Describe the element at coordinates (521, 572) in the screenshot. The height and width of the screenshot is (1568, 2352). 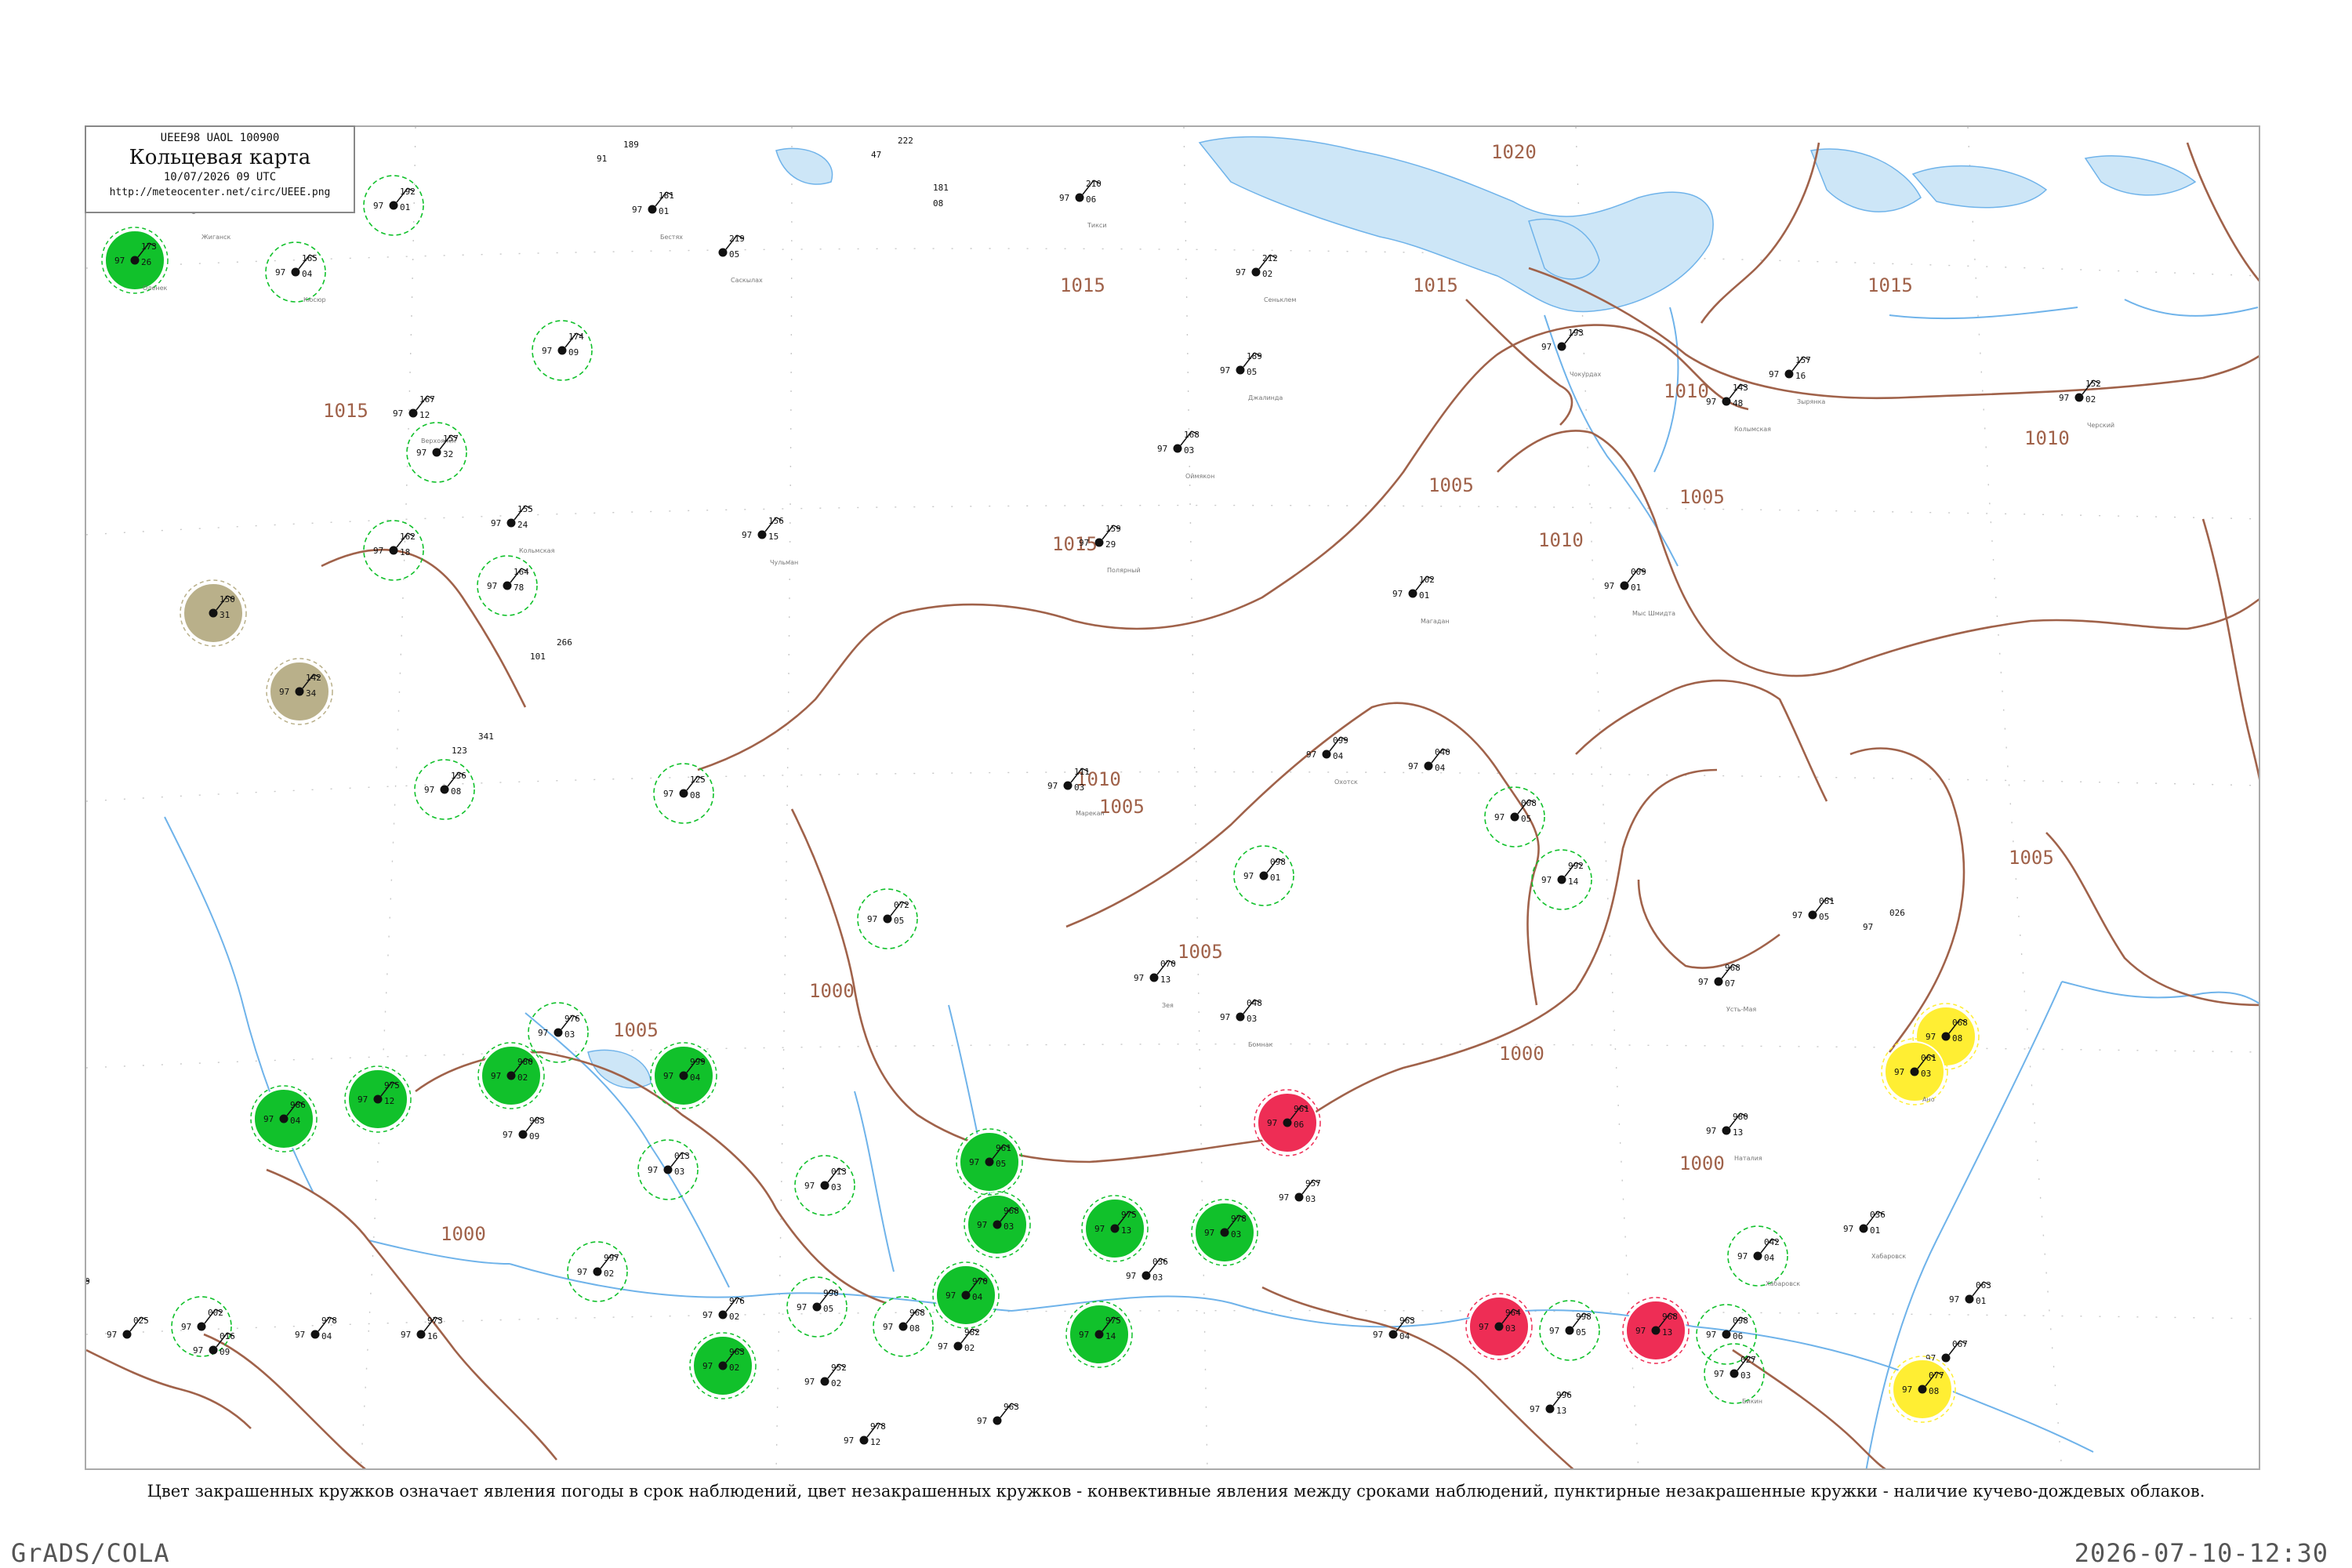
I see `station-pressure: 164` at that location.